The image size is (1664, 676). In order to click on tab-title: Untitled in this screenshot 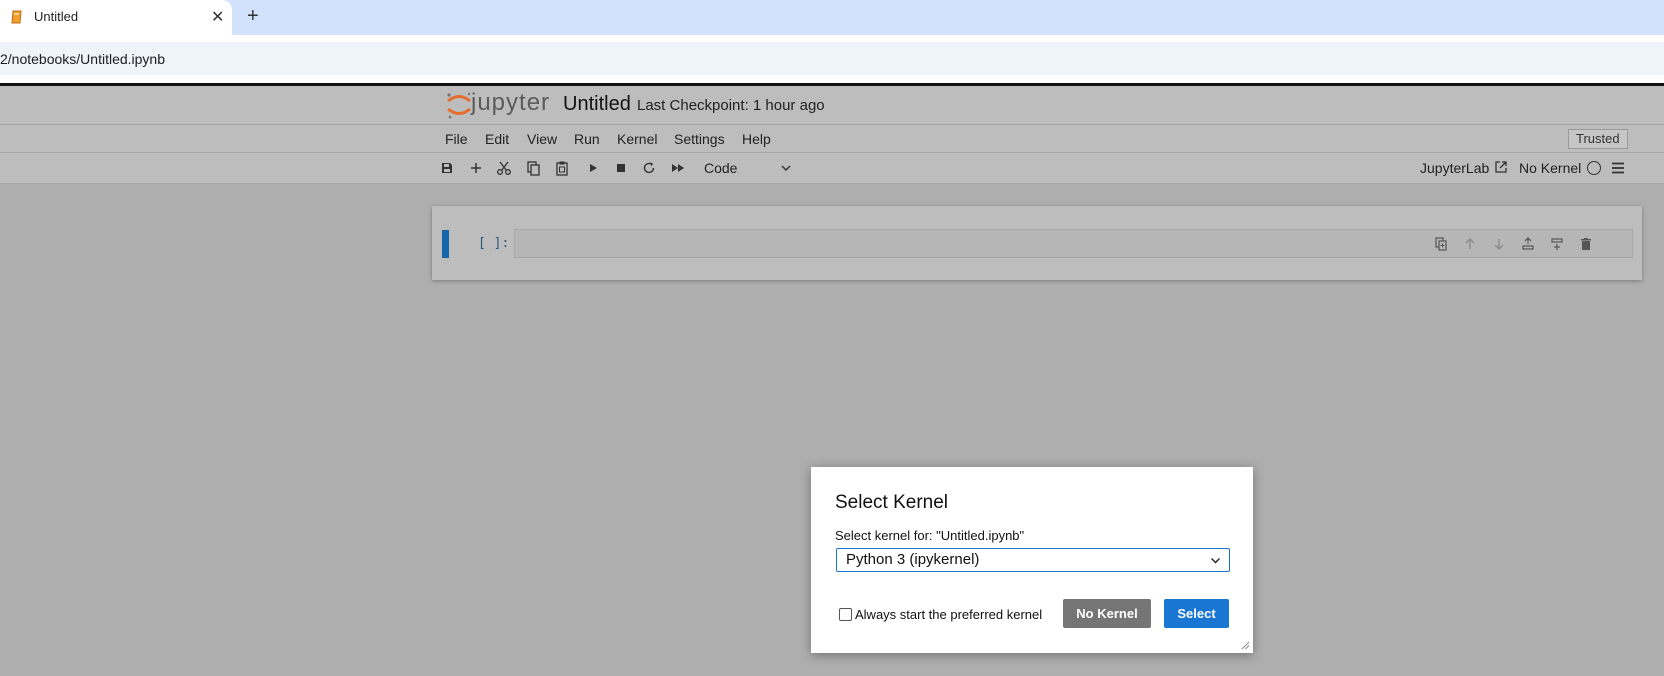, I will do `click(56, 16)`.